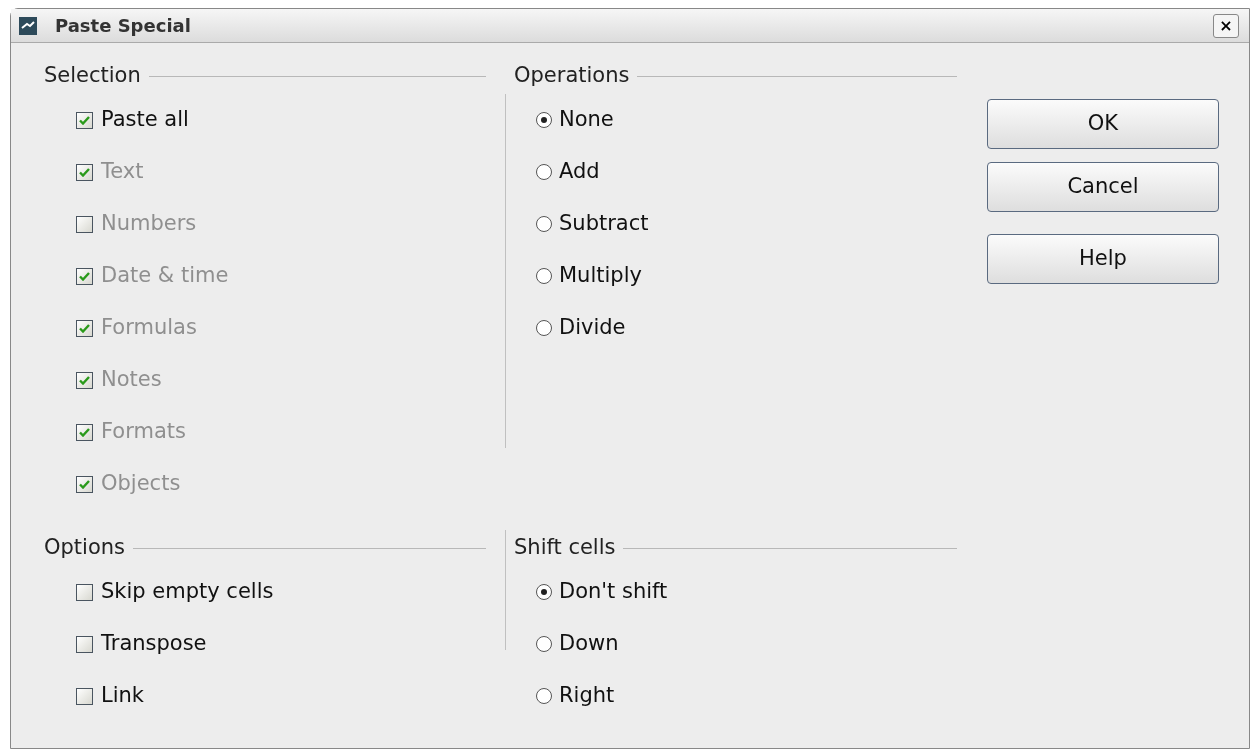 The image size is (1250, 749). What do you see at coordinates (154, 644) in the screenshot?
I see `checkbox-label: Transpose` at bounding box center [154, 644].